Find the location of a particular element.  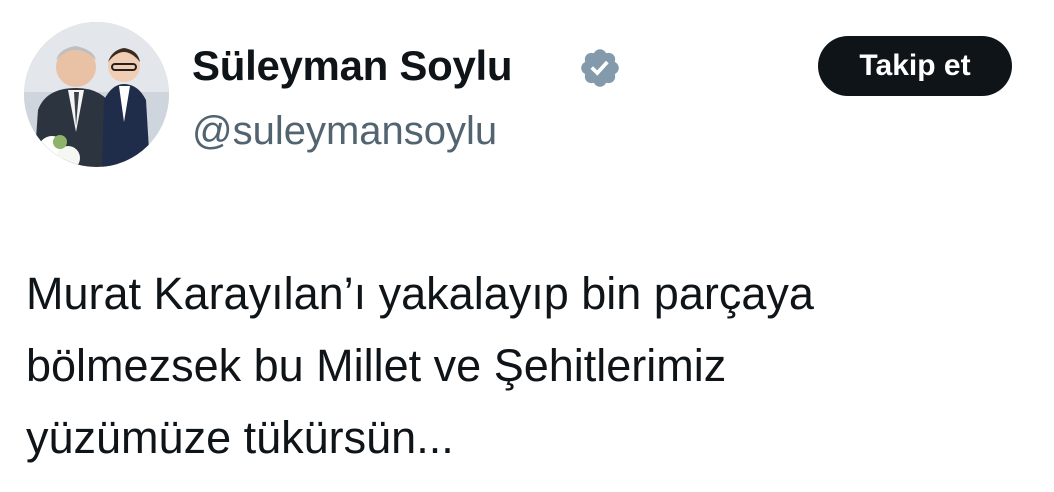

user-handle: @suleymansoylu is located at coordinates (344, 131).